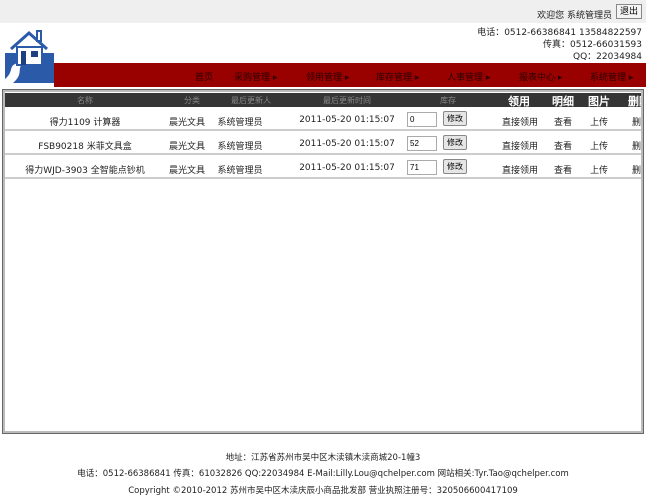 The image size is (646, 500). Describe the element at coordinates (323, 458) in the screenshot. I see `footer-address: 地址：江苏省苏州市吴中区木渎镇木渎商城20-1幢3` at that location.